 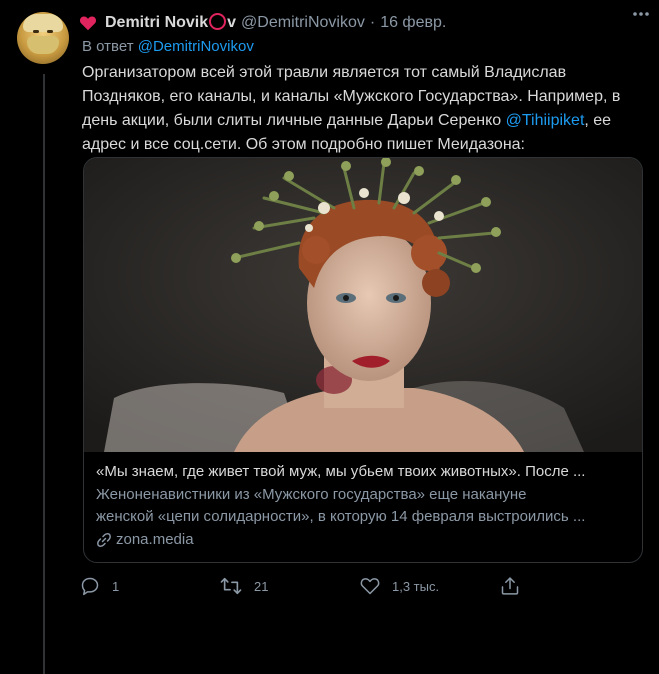 What do you see at coordinates (510, 586) in the screenshot?
I see `share-icon` at bounding box center [510, 586].